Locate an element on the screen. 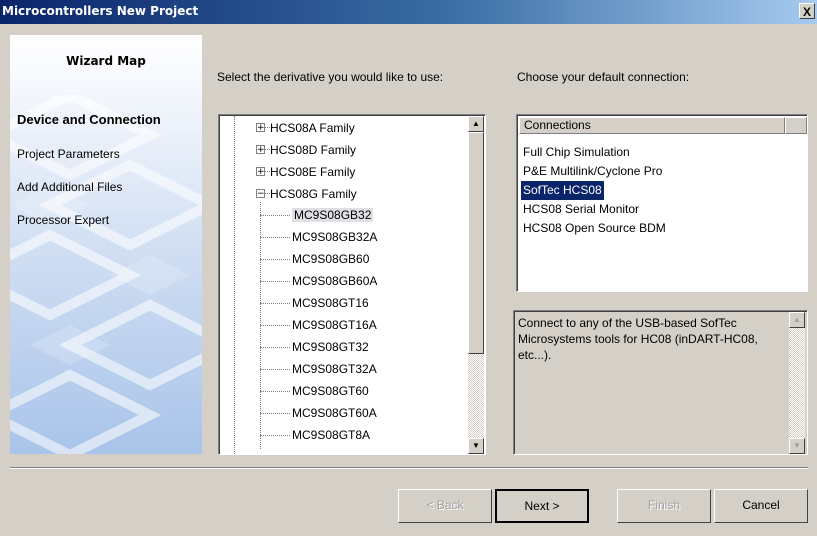 The image size is (817, 536). window-title: Microcontrollers New Project is located at coordinates (100, 11).